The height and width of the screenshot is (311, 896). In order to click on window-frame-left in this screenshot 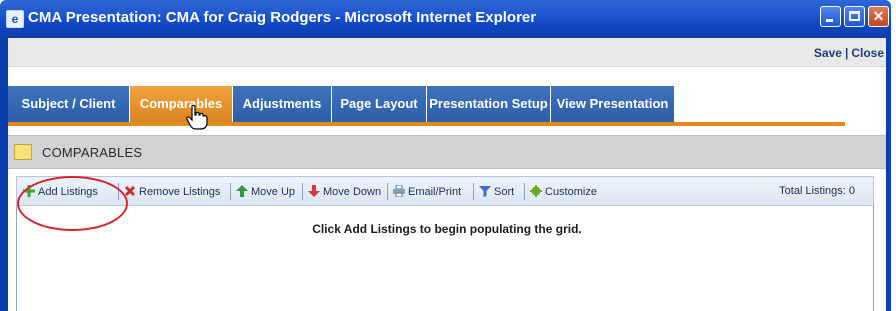, I will do `click(4, 174)`.